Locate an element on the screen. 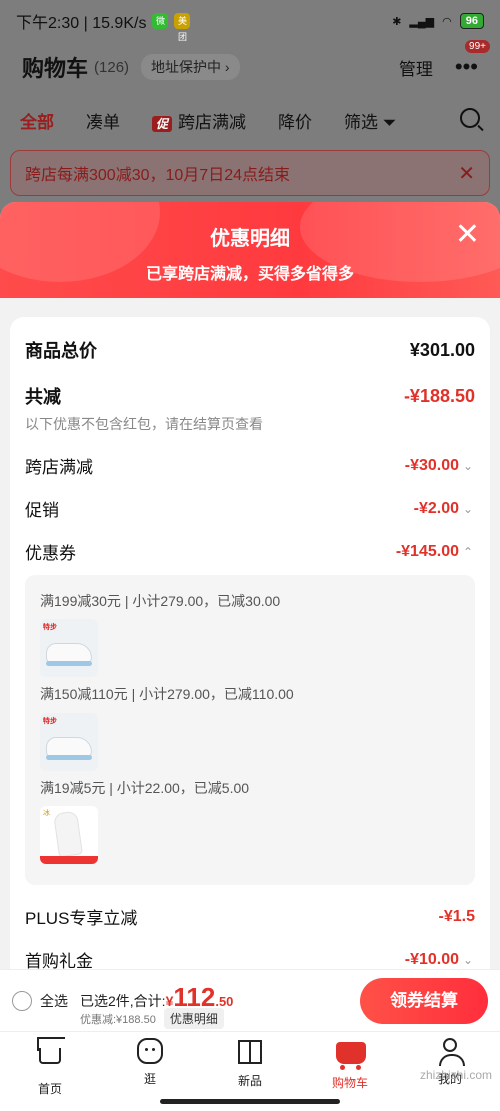 The height and width of the screenshot is (1111, 500). manage-button: 管理 is located at coordinates (416, 67).